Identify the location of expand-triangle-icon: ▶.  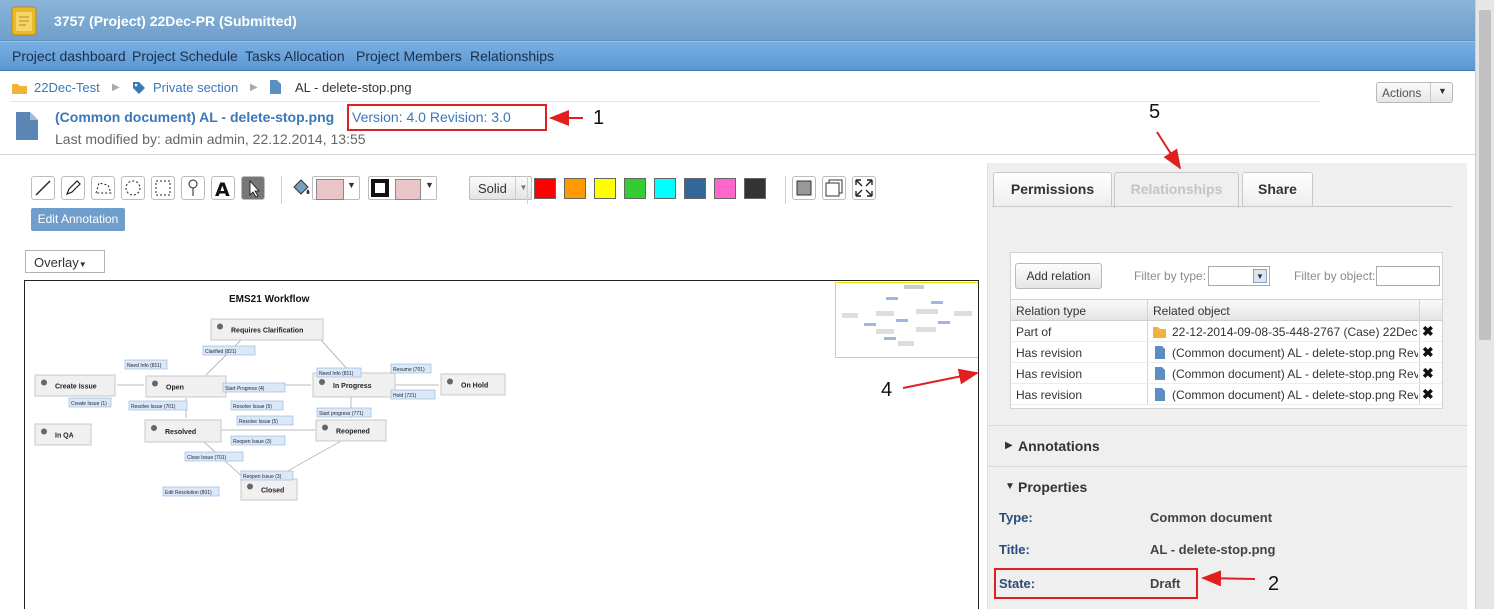
(1009, 445).